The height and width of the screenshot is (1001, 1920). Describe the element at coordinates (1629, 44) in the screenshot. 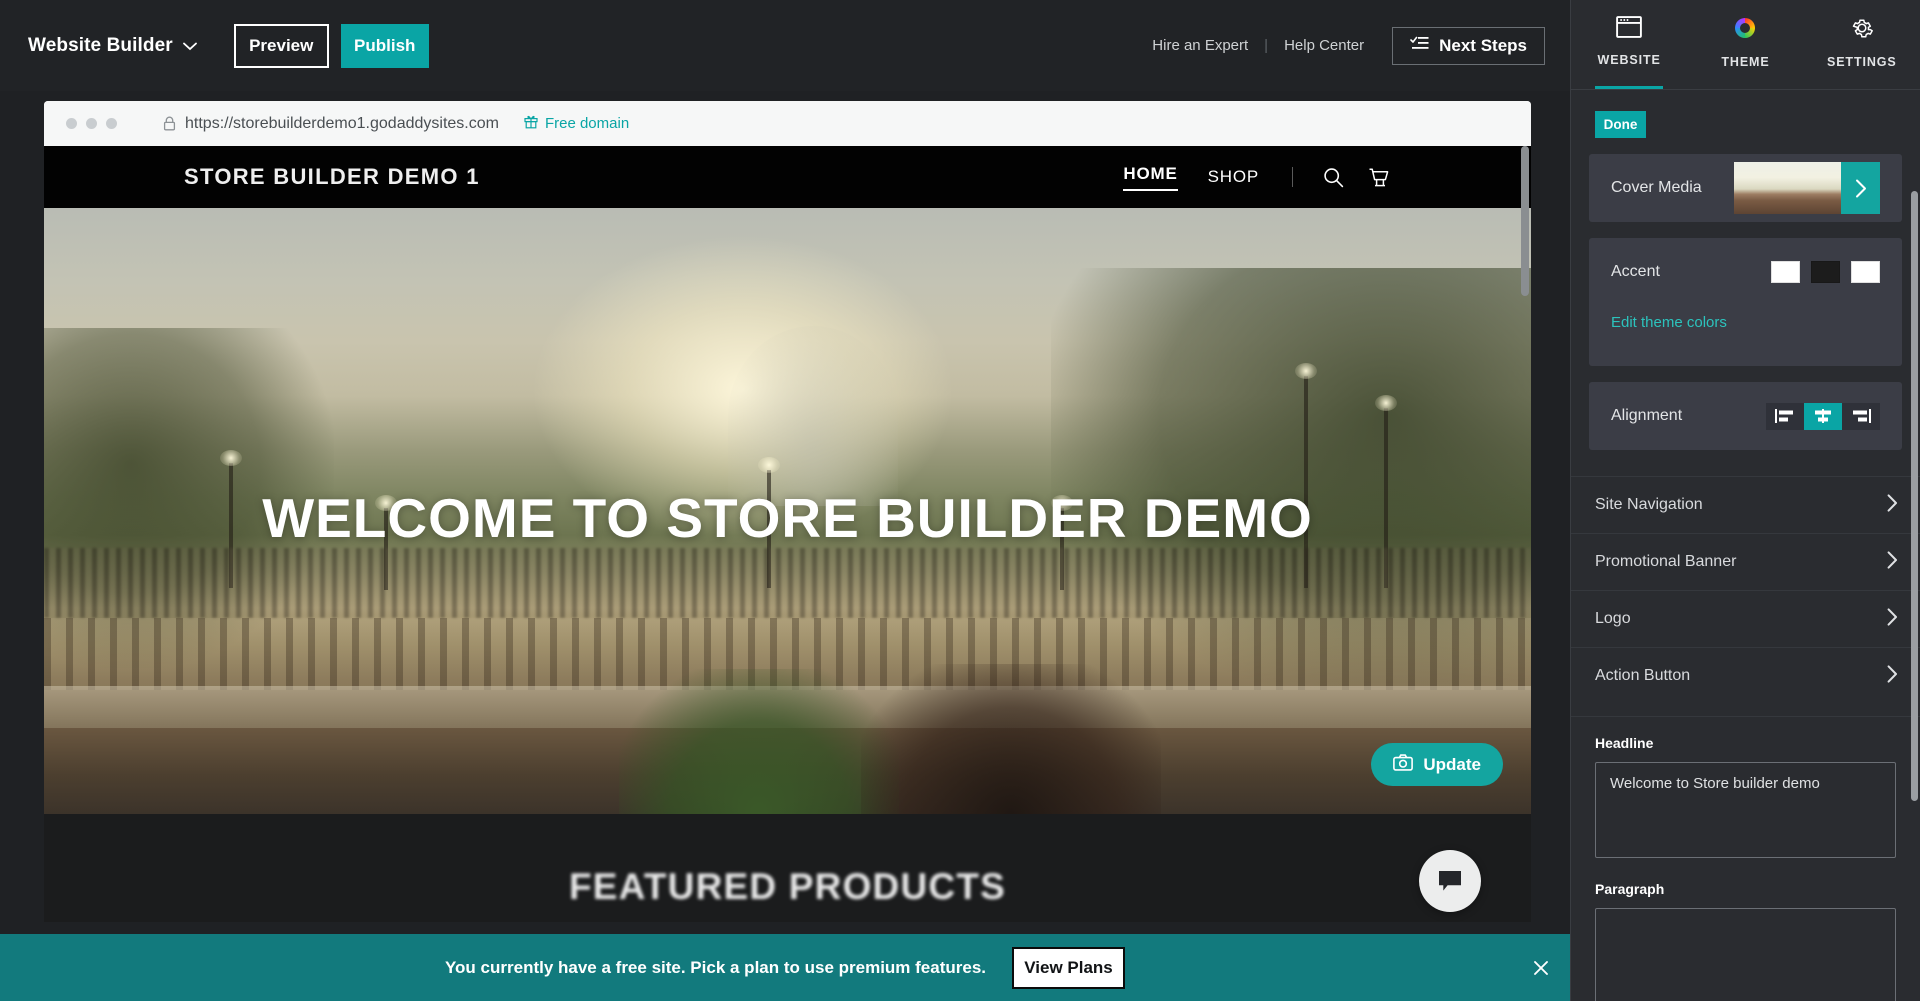

I see `tab-website: WEBSITE` at that location.